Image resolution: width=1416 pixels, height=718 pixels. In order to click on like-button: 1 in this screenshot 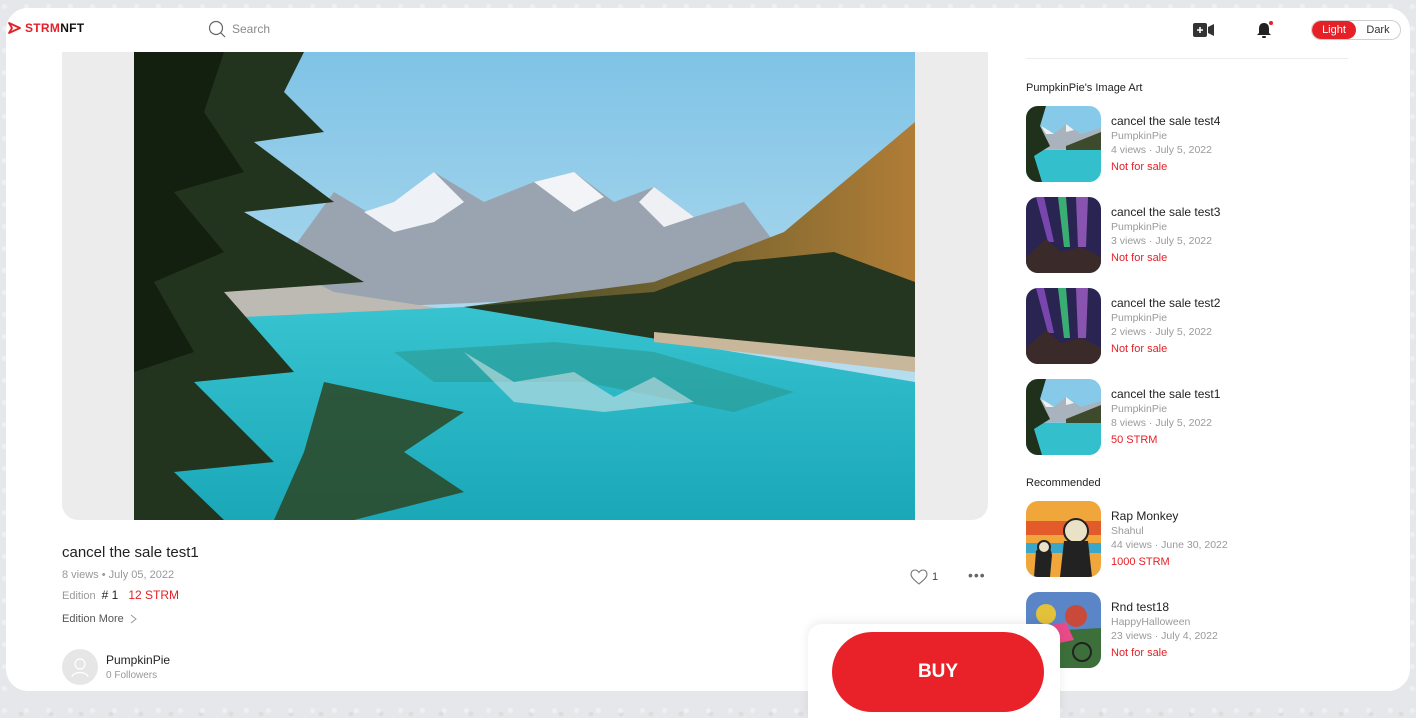, I will do `click(924, 577)`.